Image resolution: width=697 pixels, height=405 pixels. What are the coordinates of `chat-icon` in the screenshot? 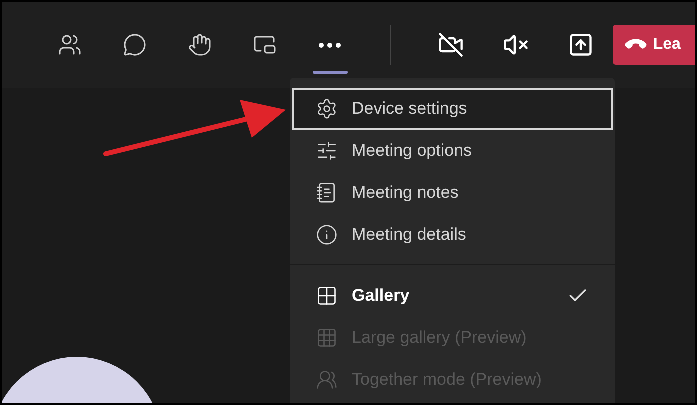 It's located at (135, 45).